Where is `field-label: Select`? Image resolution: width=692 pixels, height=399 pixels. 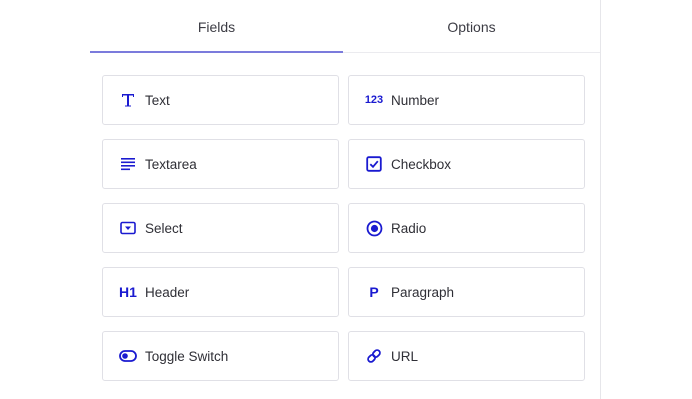 field-label: Select is located at coordinates (164, 228).